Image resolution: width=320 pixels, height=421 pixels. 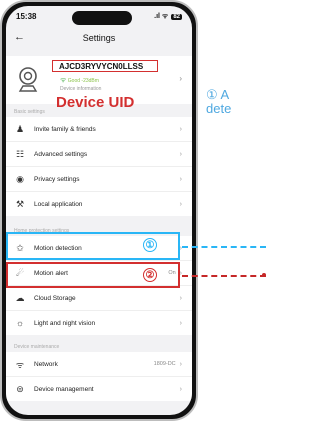 I want to click on badge-1: ①, so click(x=150, y=245).